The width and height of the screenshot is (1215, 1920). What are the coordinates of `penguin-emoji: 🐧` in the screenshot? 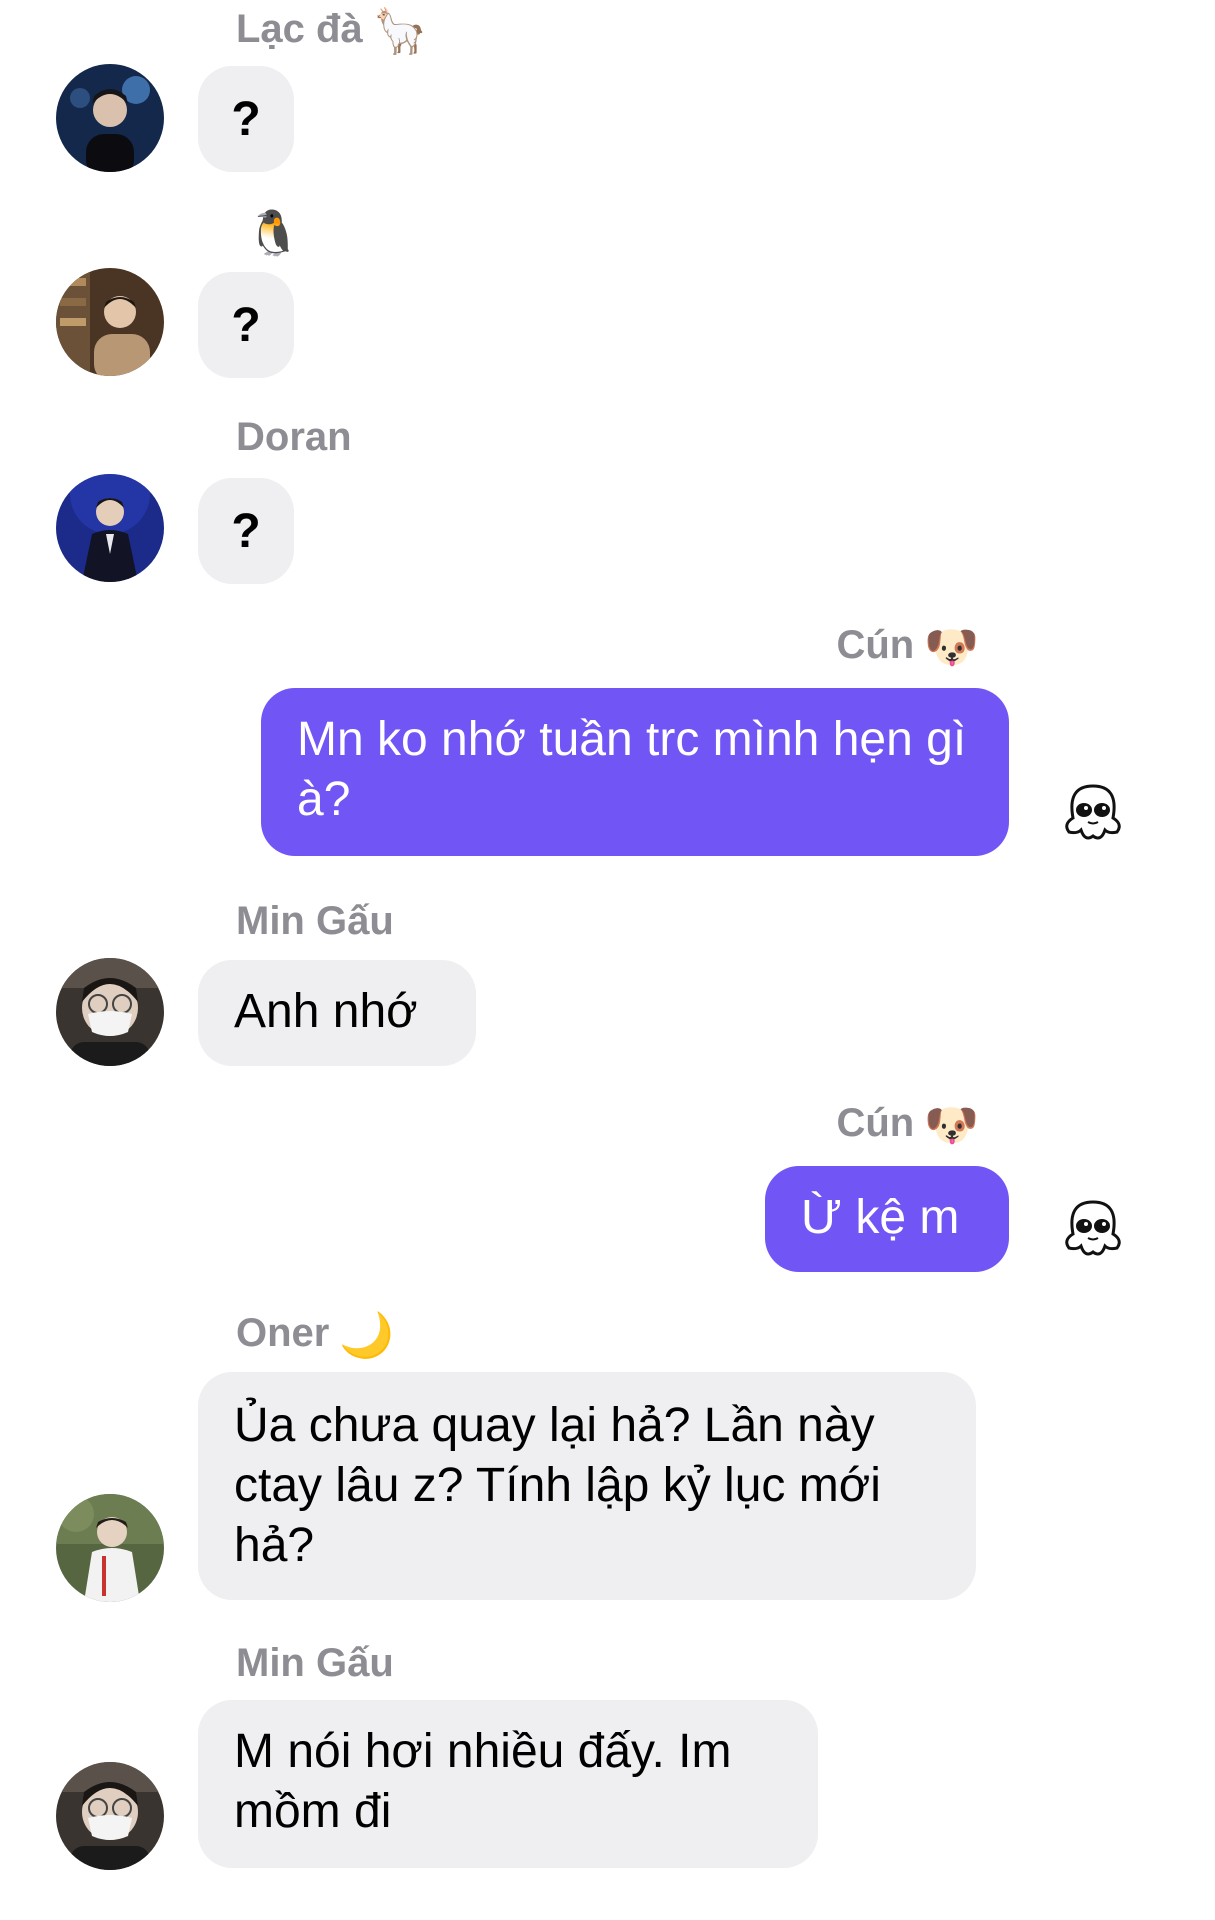 It's located at (273, 233).